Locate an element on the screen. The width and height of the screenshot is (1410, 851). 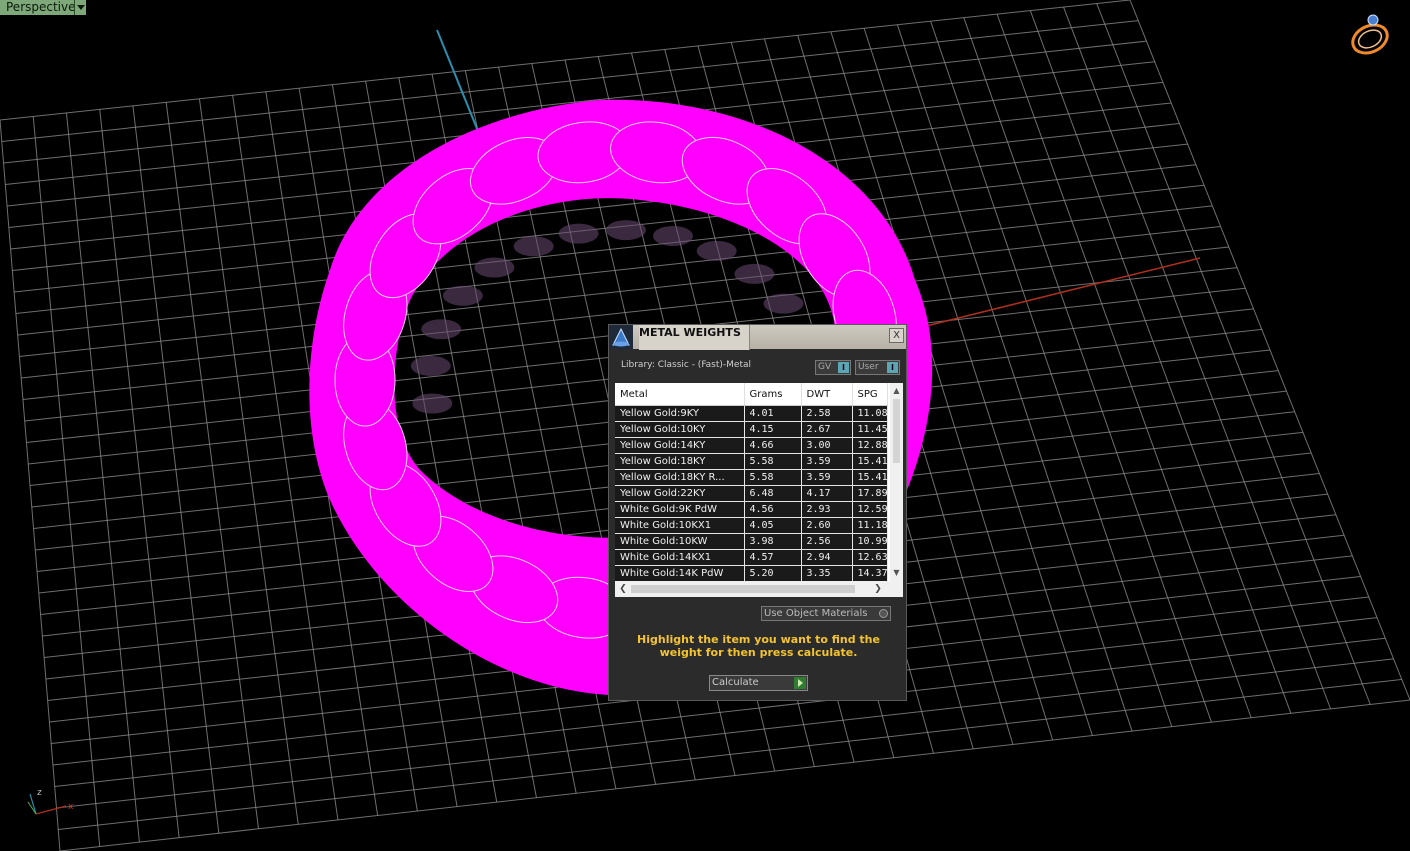
dwt-cell: 3.35 is located at coordinates (827, 573).